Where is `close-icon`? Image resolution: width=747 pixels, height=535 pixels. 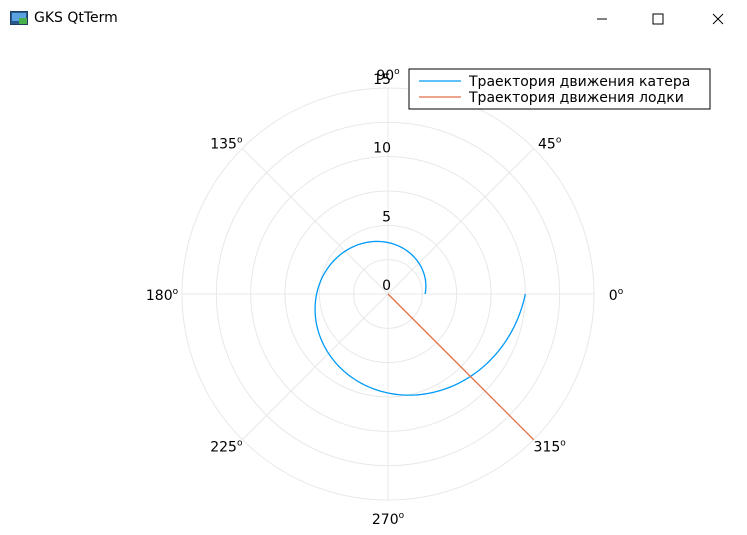 close-icon is located at coordinates (718, 18).